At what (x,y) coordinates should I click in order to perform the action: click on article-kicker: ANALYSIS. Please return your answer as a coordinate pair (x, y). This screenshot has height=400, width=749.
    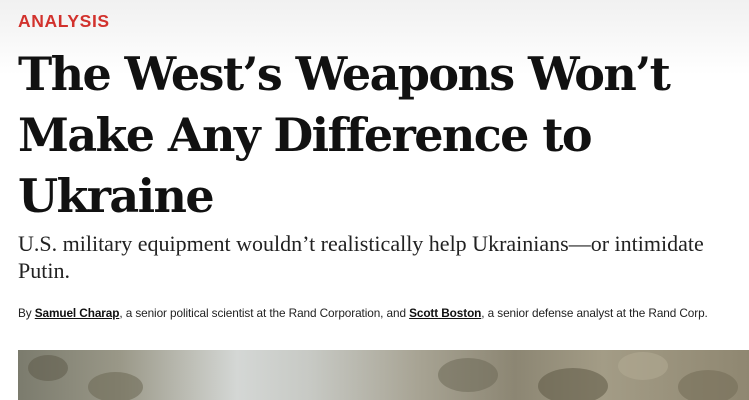
    Looking at the image, I should click on (64, 21).